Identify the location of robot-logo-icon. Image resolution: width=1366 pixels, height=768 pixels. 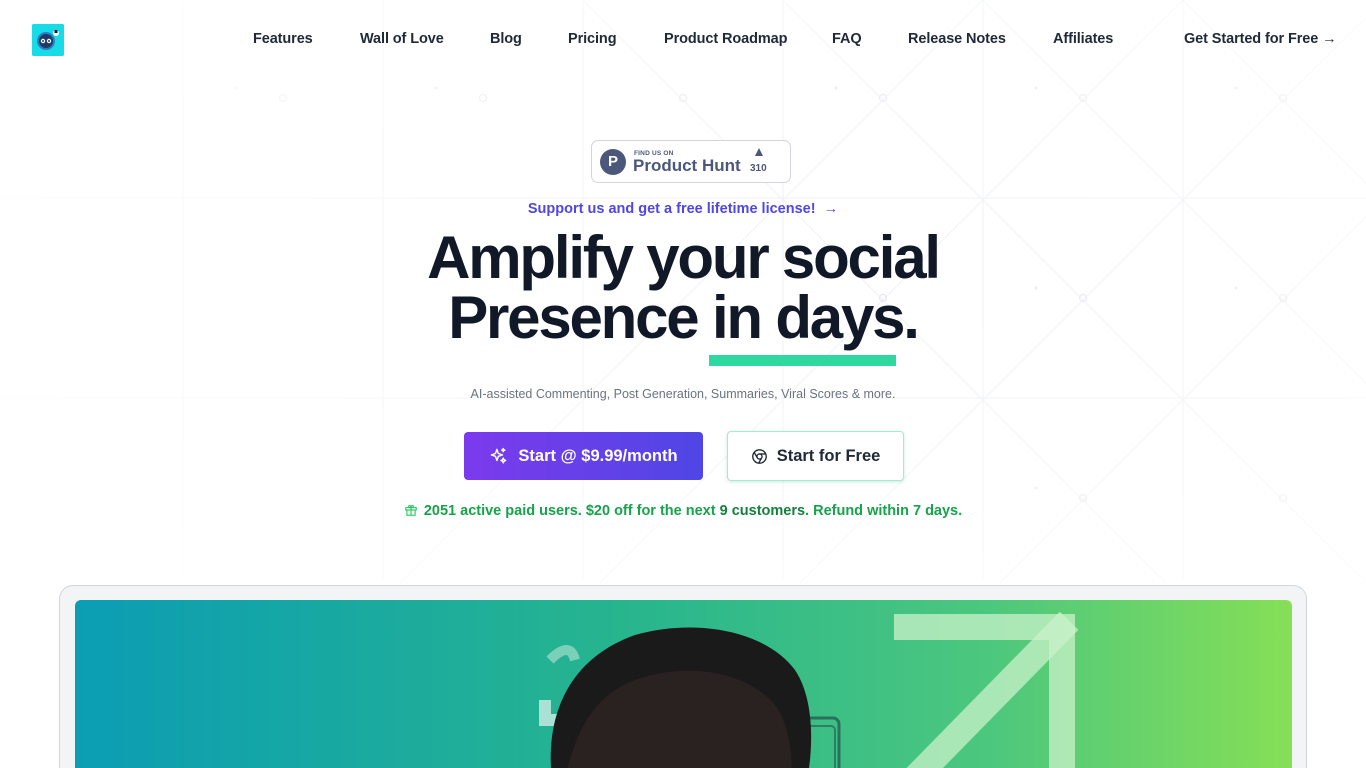
(48, 40).